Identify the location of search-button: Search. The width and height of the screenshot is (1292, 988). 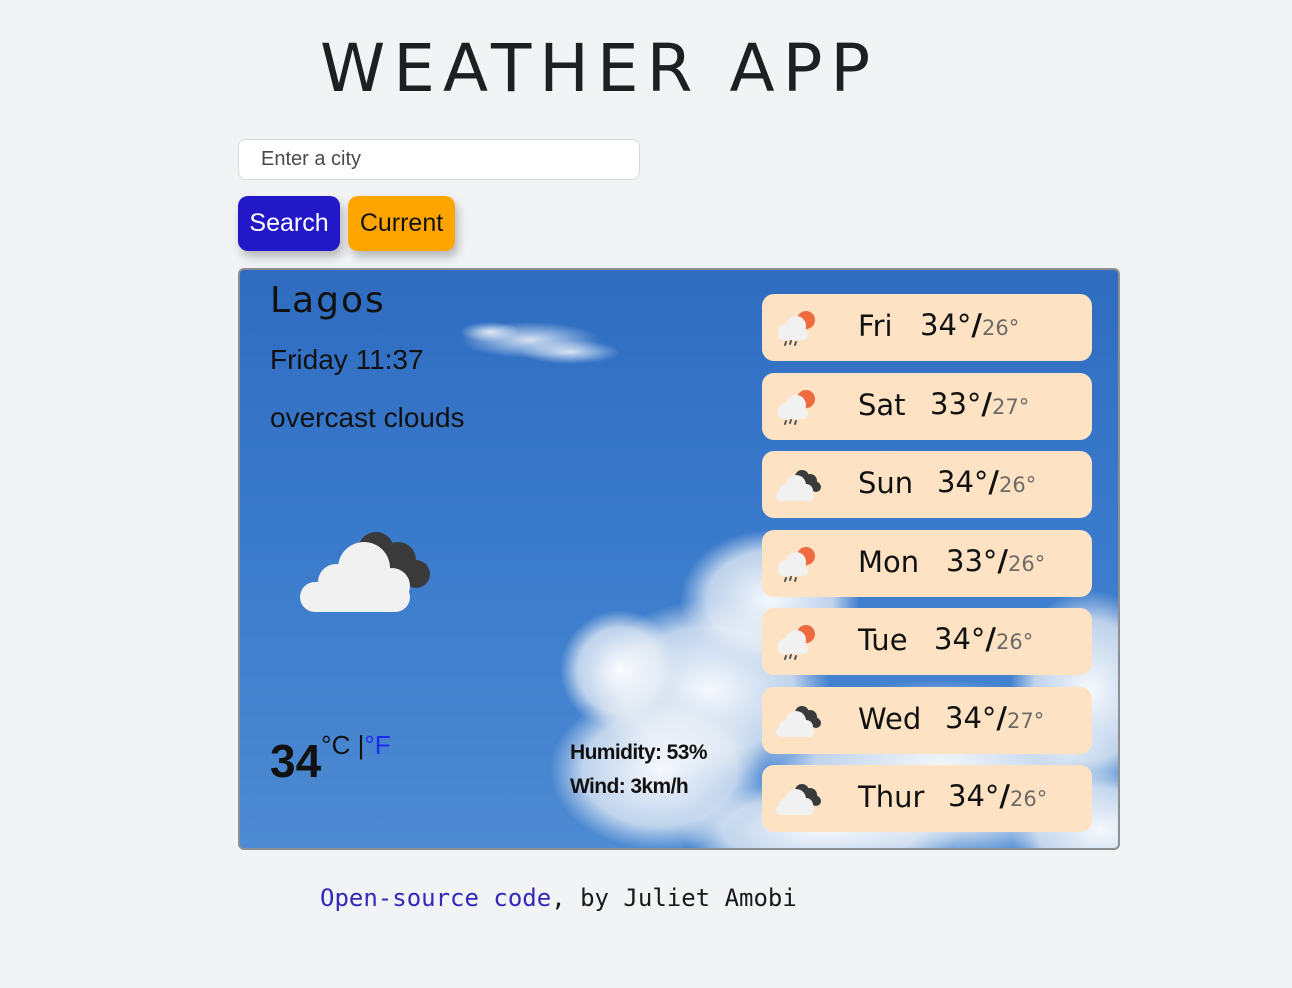
(289, 223).